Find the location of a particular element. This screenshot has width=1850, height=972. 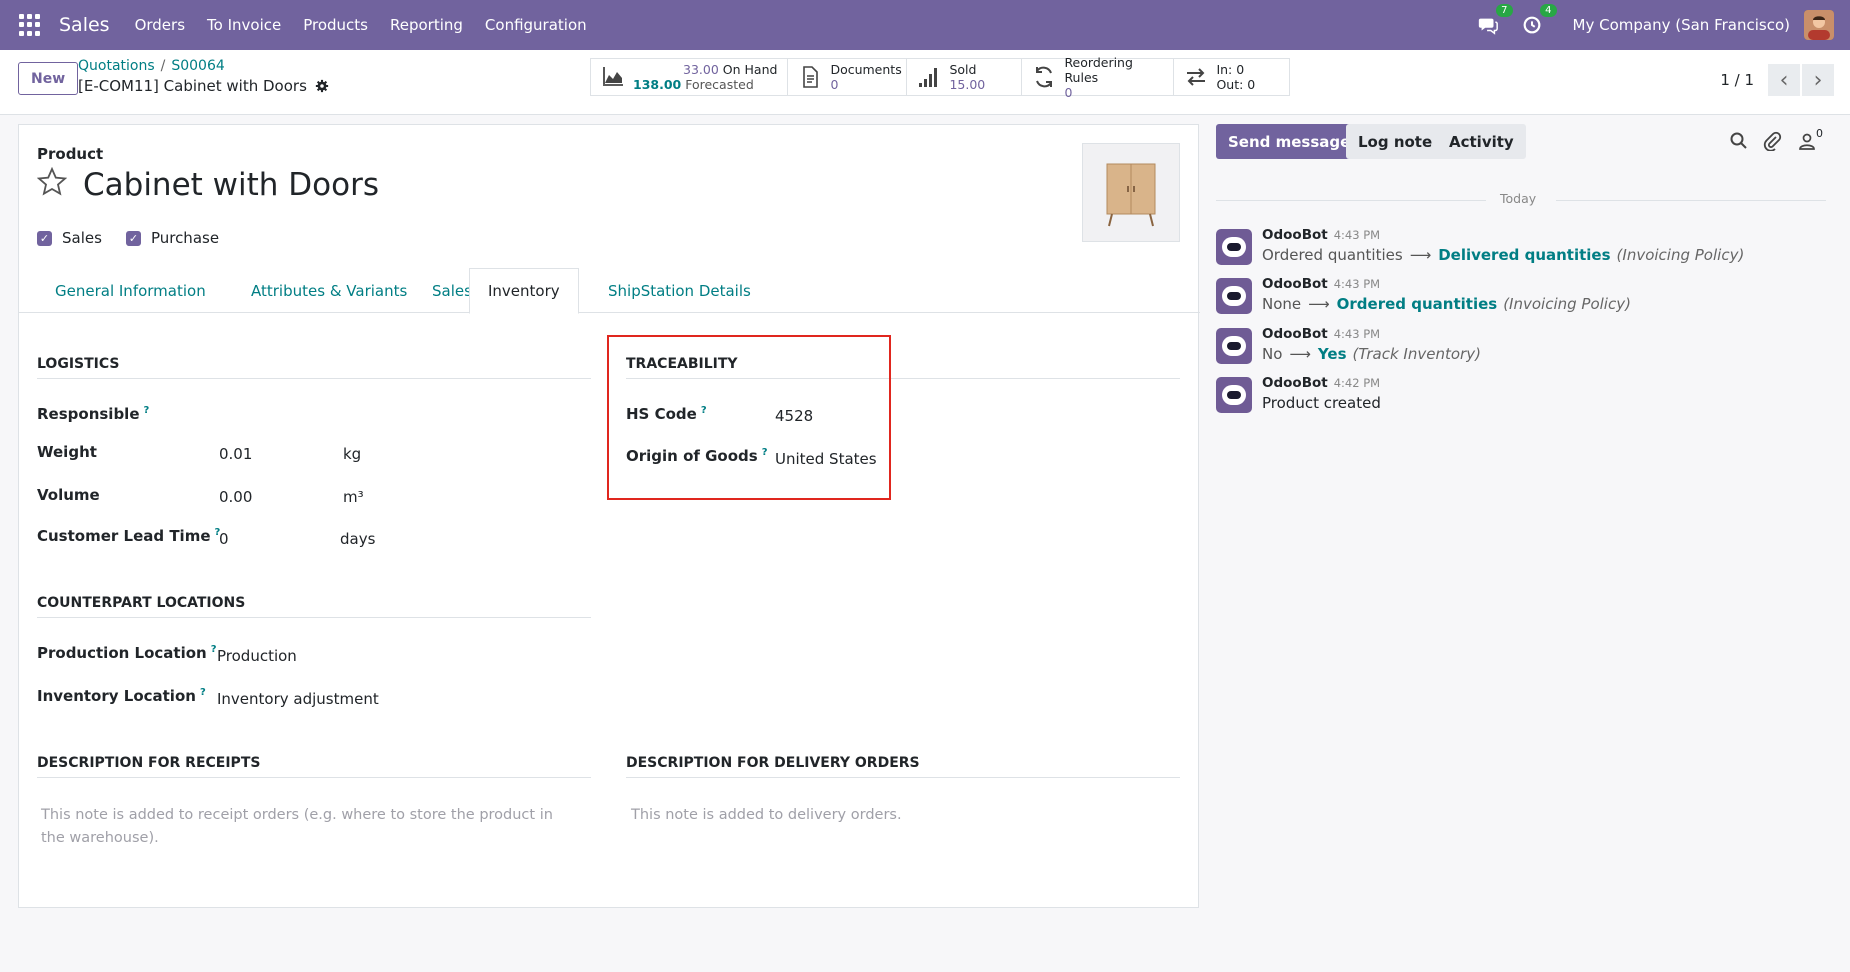

product-label: Product is located at coordinates (70, 154).